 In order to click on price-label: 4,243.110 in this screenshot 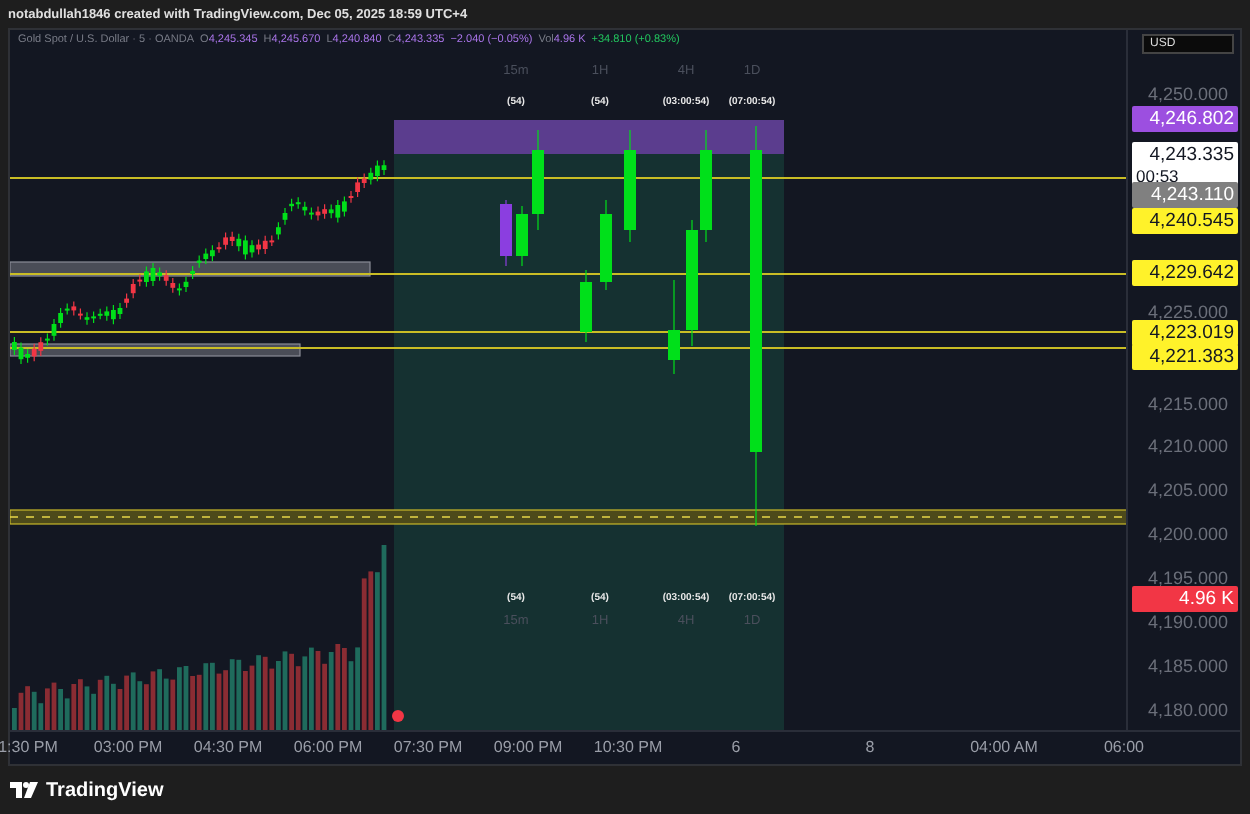, I will do `click(1185, 195)`.